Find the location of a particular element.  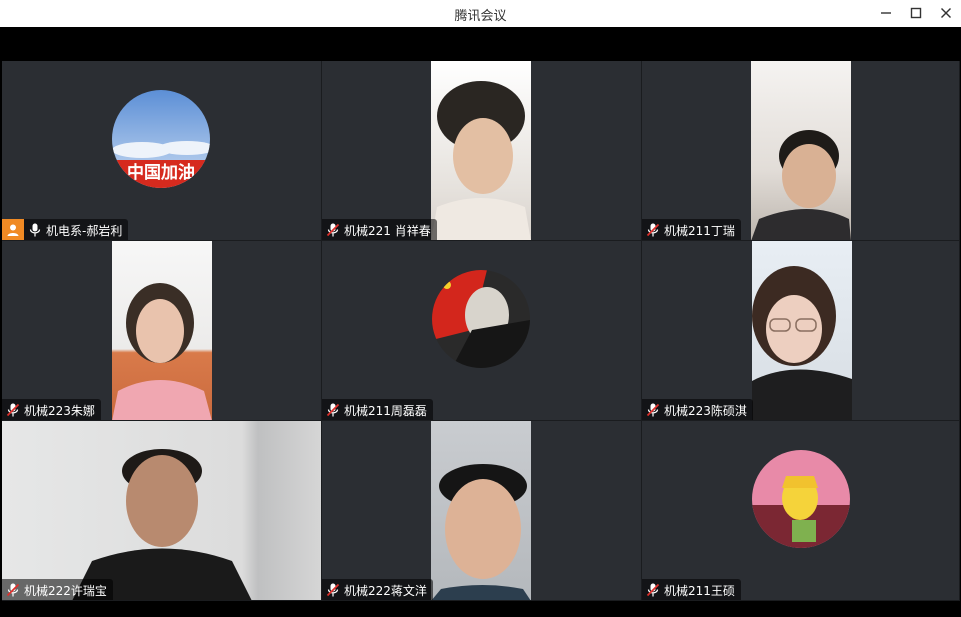

minimize-icon is located at coordinates (886, 13).